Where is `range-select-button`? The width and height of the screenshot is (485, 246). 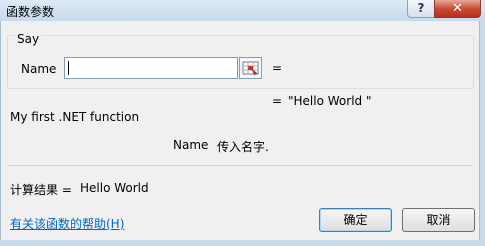 range-select-button is located at coordinates (250, 68).